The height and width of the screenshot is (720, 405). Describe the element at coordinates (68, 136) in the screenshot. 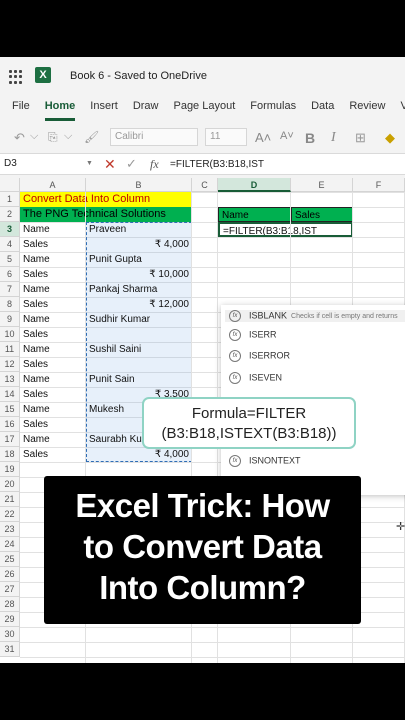

I see `paste-dropdown-icon: ⌵` at that location.